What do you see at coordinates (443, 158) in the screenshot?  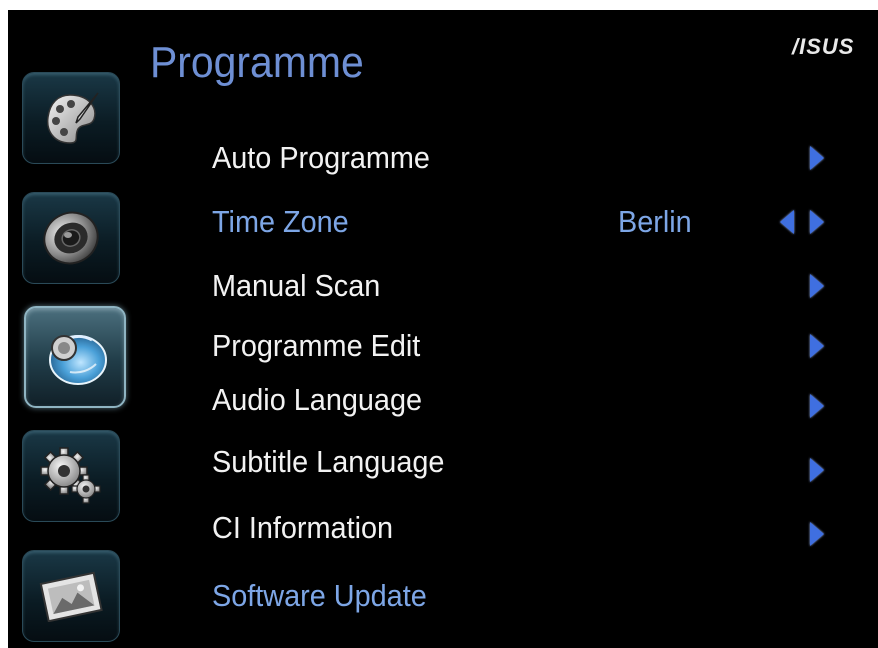 I see `menu-item-auto-programme: Auto Programme` at bounding box center [443, 158].